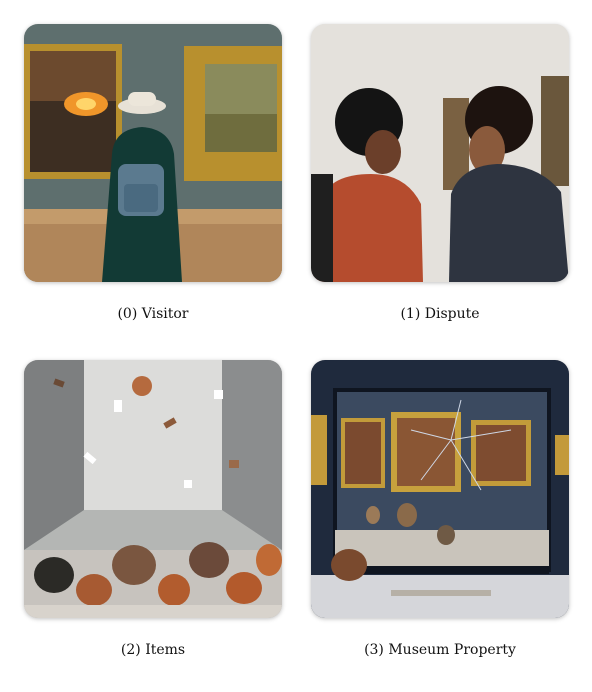 This screenshot has width=592, height=692. What do you see at coordinates (440, 650) in the screenshot?
I see `caption-museum-property: (3) Museum Property` at bounding box center [440, 650].